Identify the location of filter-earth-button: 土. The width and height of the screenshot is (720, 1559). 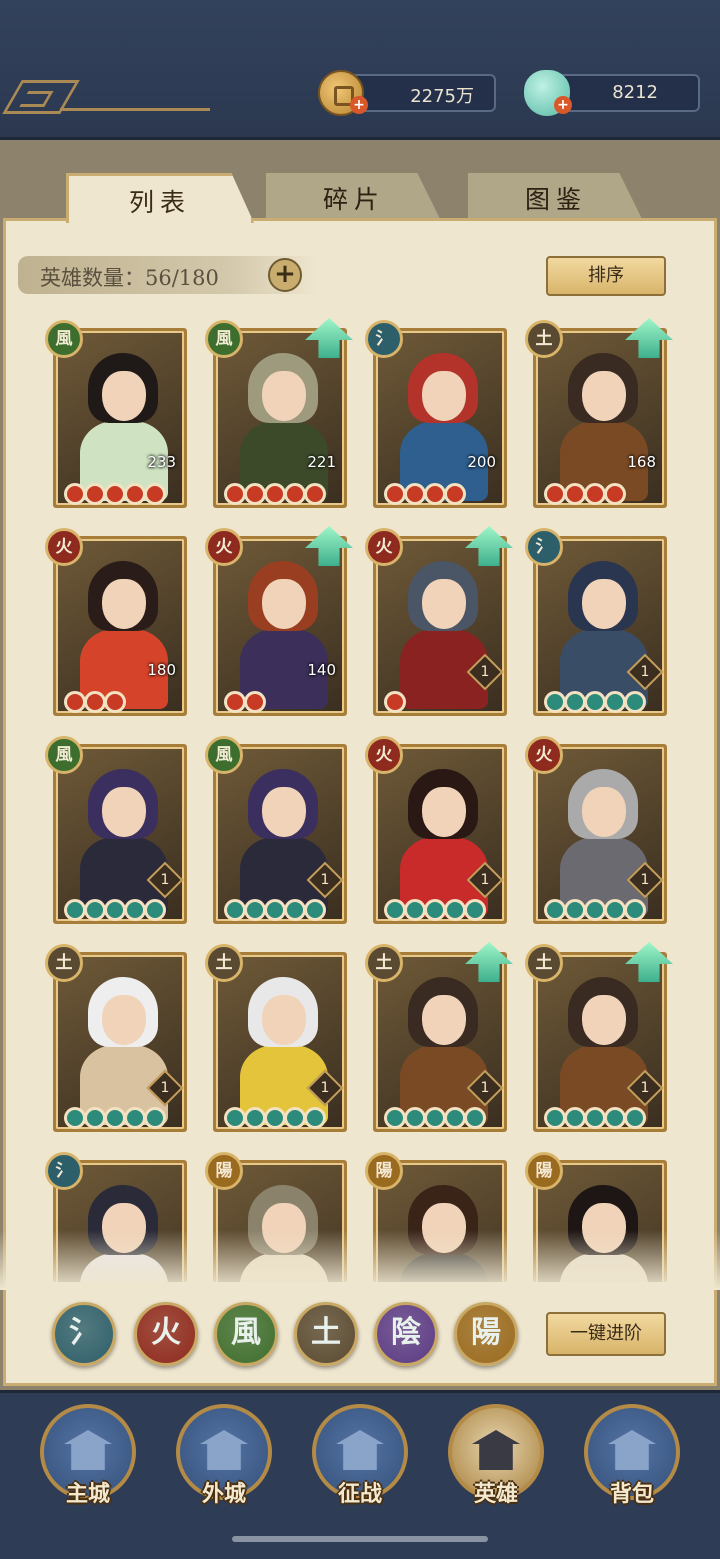
(326, 1334).